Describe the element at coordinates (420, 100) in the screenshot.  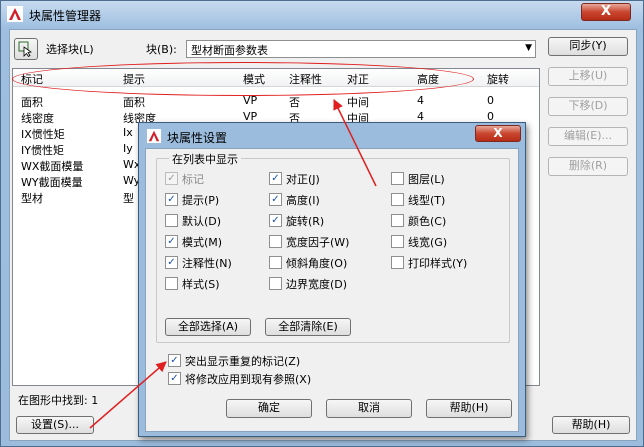
I see `table-cell: 4` at that location.